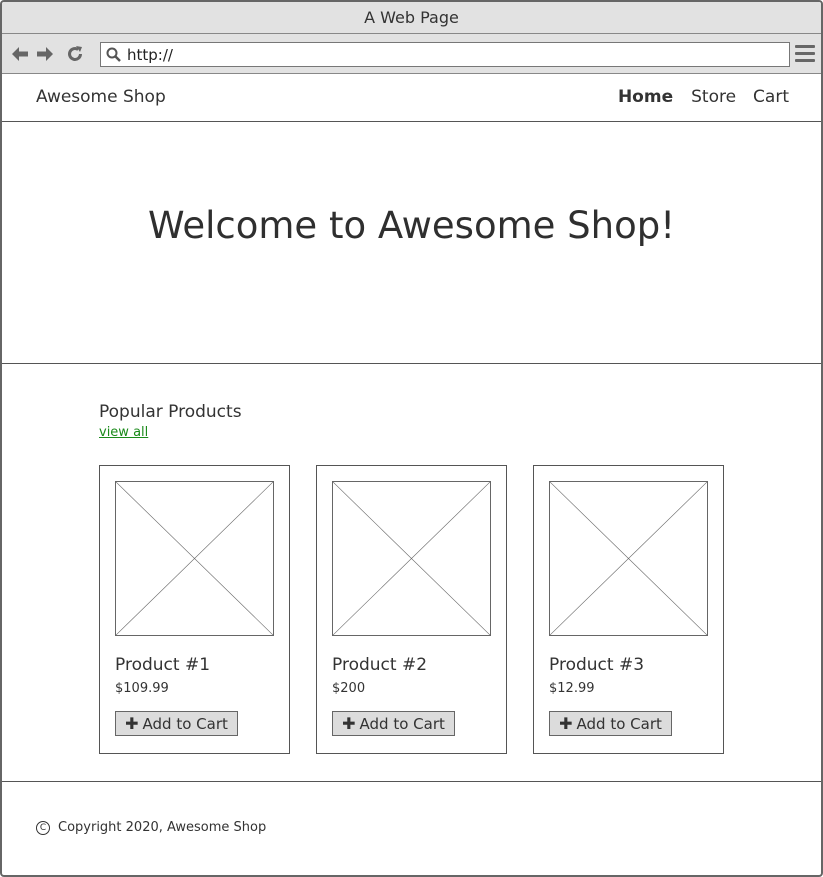 This screenshot has height=877, width=823. What do you see at coordinates (101, 97) in the screenshot?
I see `site-brand: Awesome Shop` at bounding box center [101, 97].